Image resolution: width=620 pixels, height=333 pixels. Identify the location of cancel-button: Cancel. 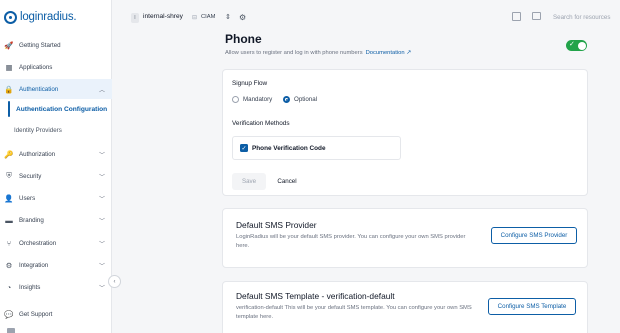
(287, 181).